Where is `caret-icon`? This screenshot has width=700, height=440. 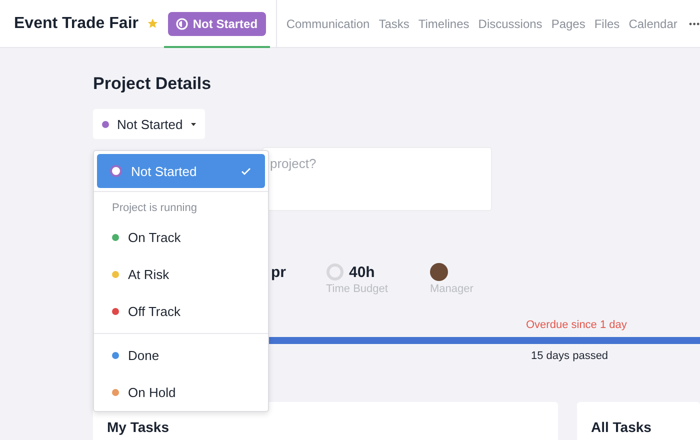 caret-icon is located at coordinates (193, 124).